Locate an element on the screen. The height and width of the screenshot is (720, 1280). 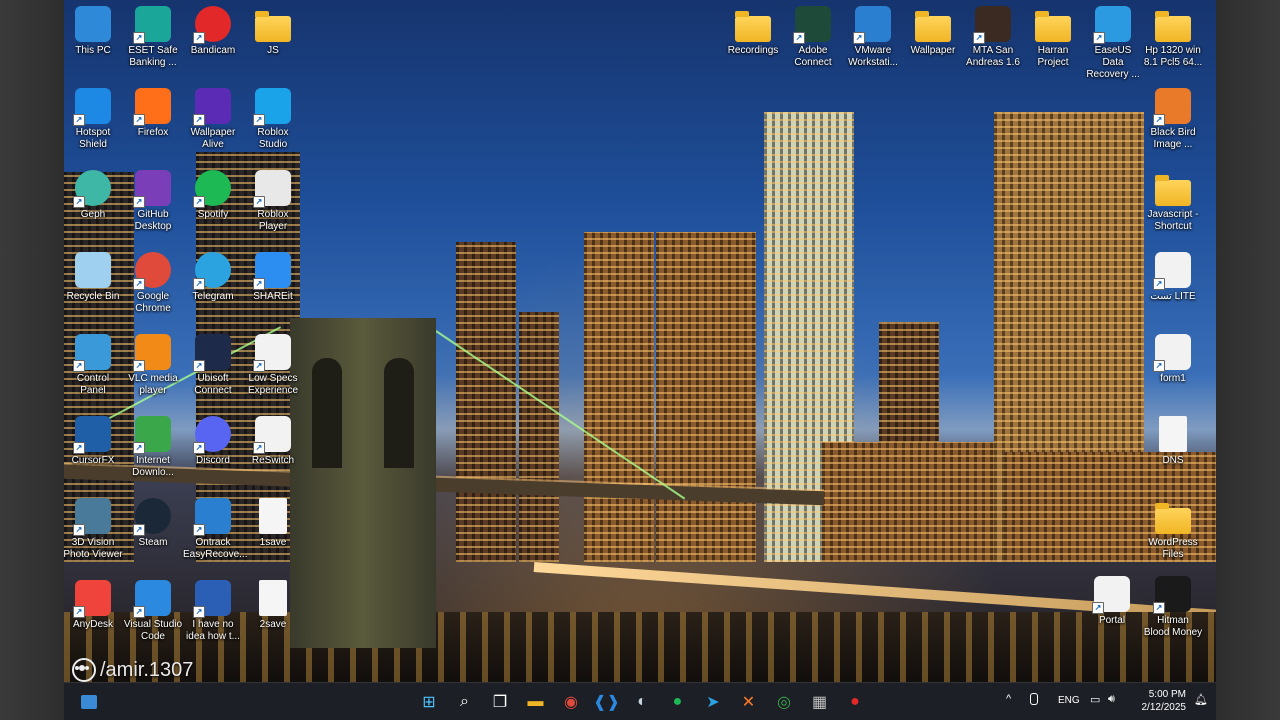
clock: 5:00 PM 2/12/2025 is located at coordinates (1164, 701).